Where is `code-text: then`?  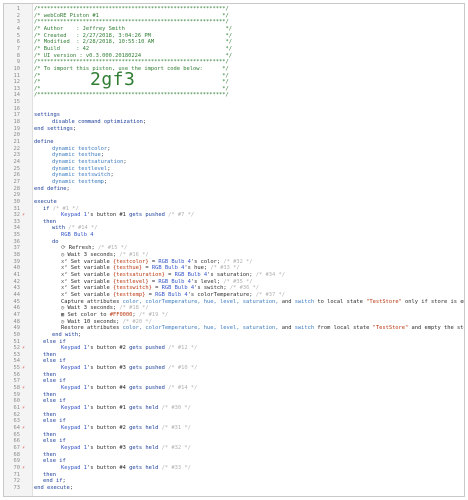
code-text: then is located at coordinates (49, 435).